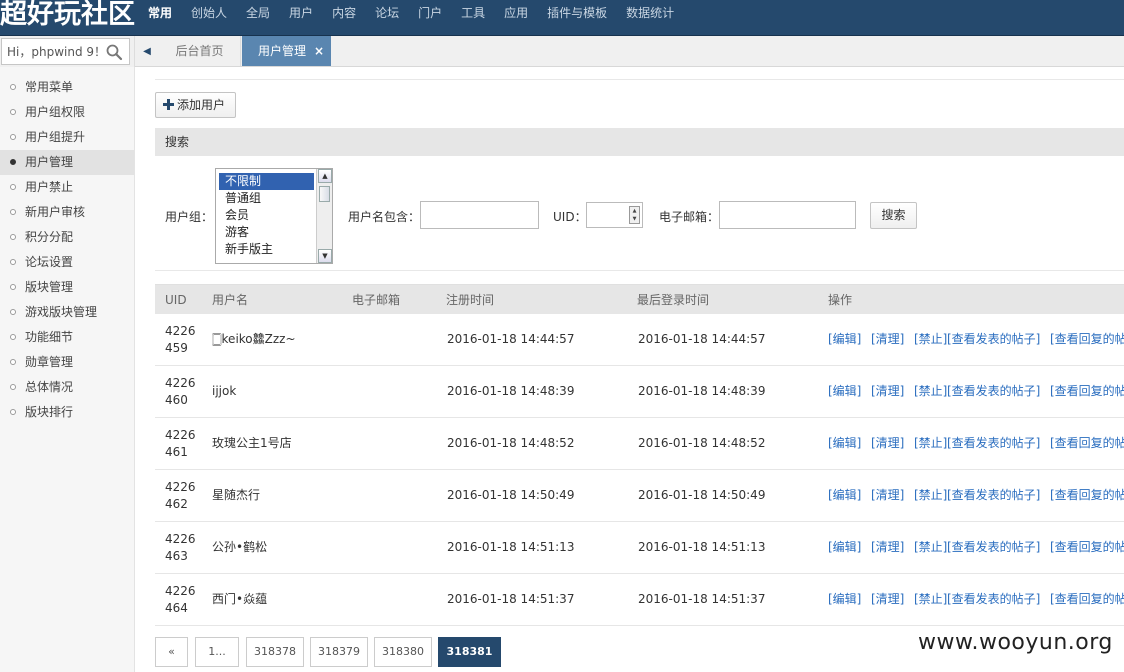  I want to click on sidebar-item: 用户管理, so click(67, 162).